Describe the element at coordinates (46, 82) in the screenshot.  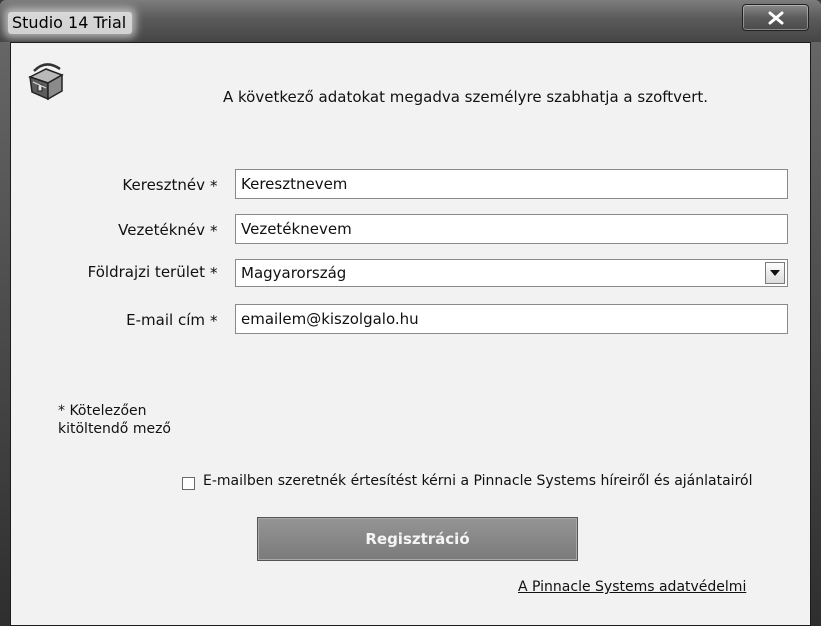
I see `treasure-chest-icon` at that location.